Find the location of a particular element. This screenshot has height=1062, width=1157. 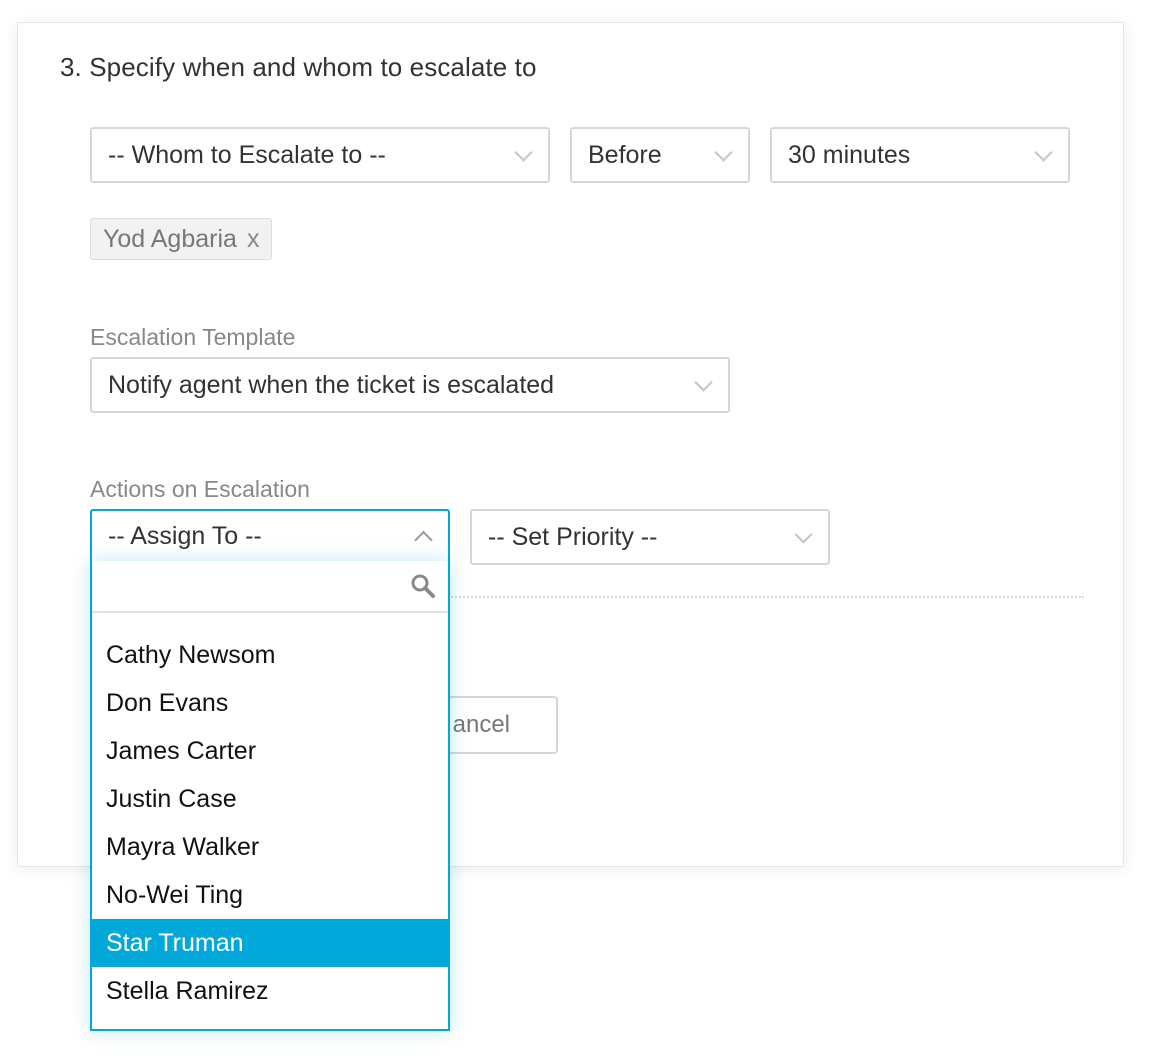

cancel-button-label: ancel is located at coordinates (481, 724).